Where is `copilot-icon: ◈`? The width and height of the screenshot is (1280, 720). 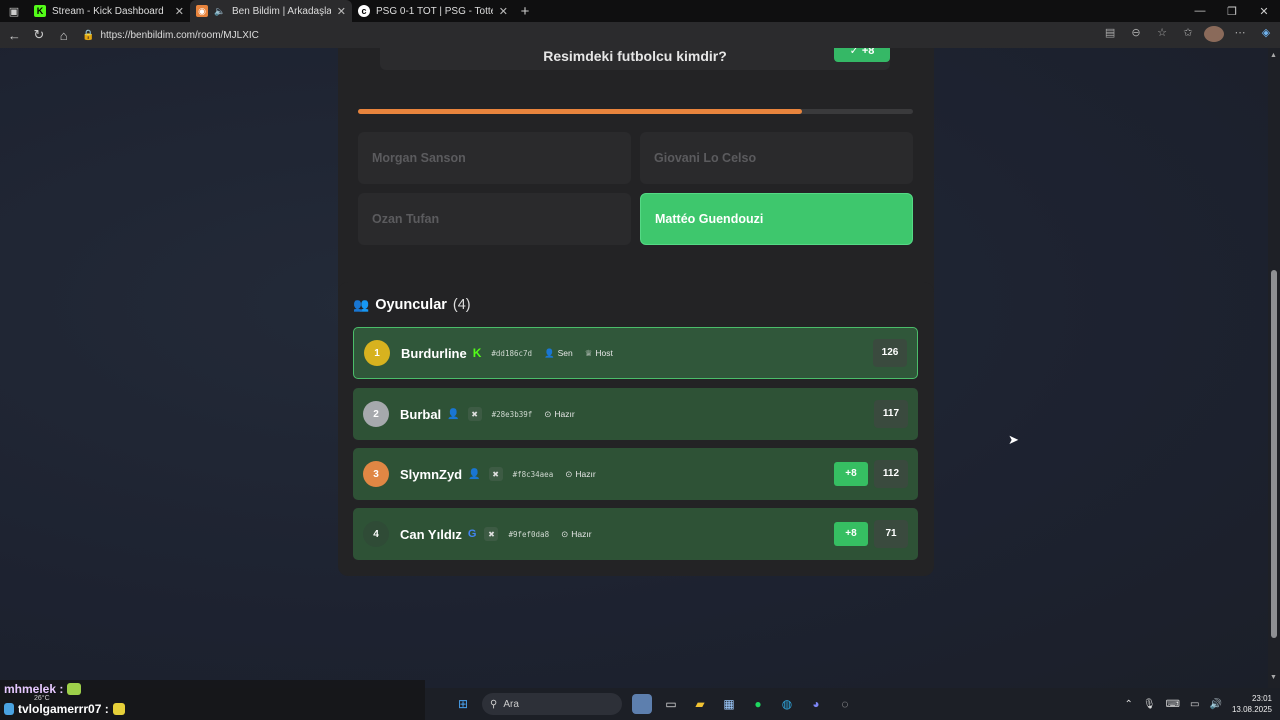
copilot-icon: ◈ is located at coordinates (1266, 35).